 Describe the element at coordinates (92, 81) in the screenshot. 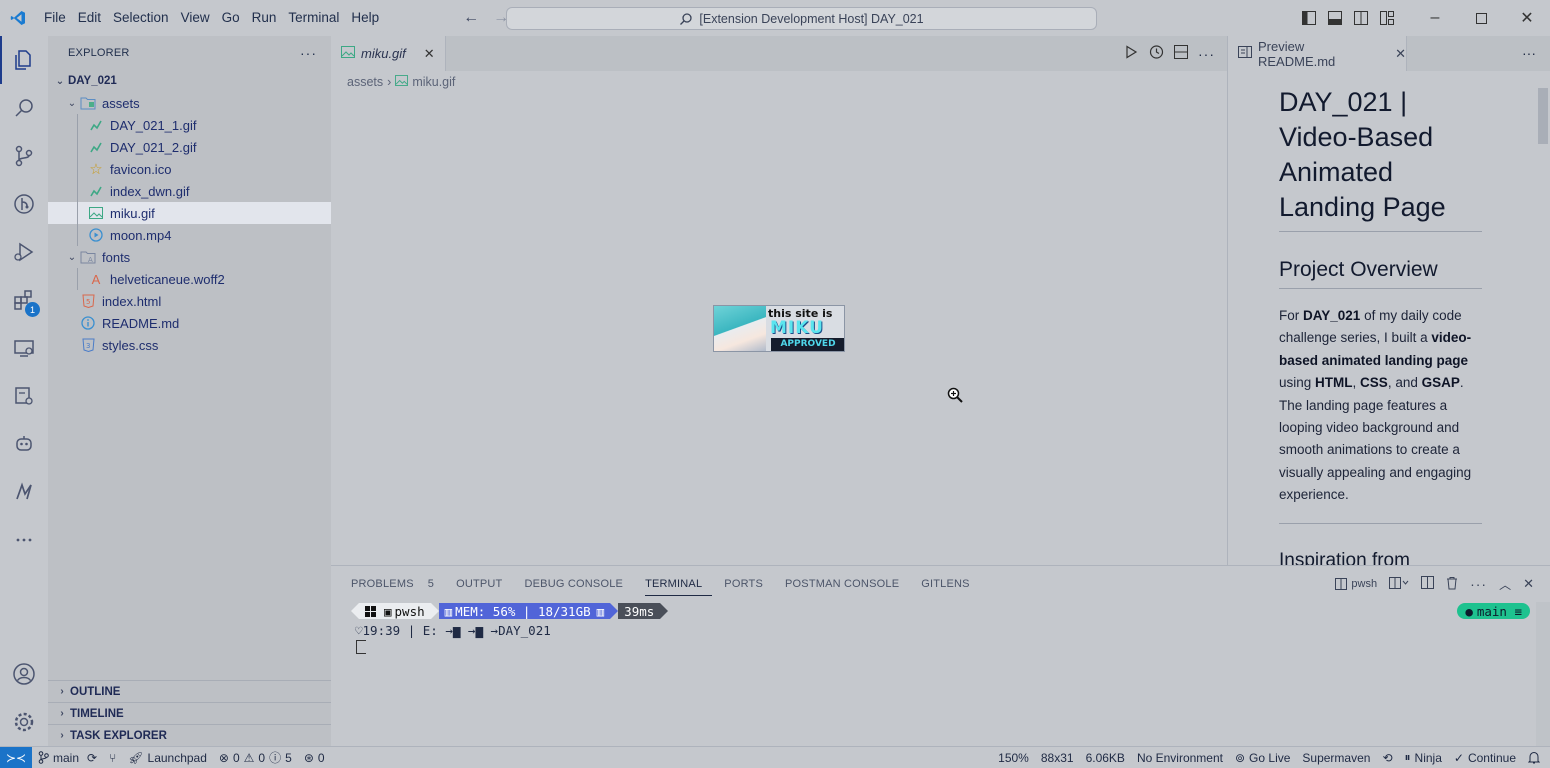

I see `root-folder-label: DAY_021` at that location.